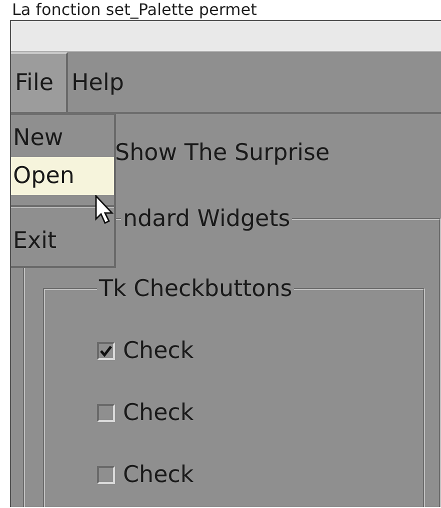  Describe the element at coordinates (62, 138) in the screenshot. I see `menu-item: New` at that location.